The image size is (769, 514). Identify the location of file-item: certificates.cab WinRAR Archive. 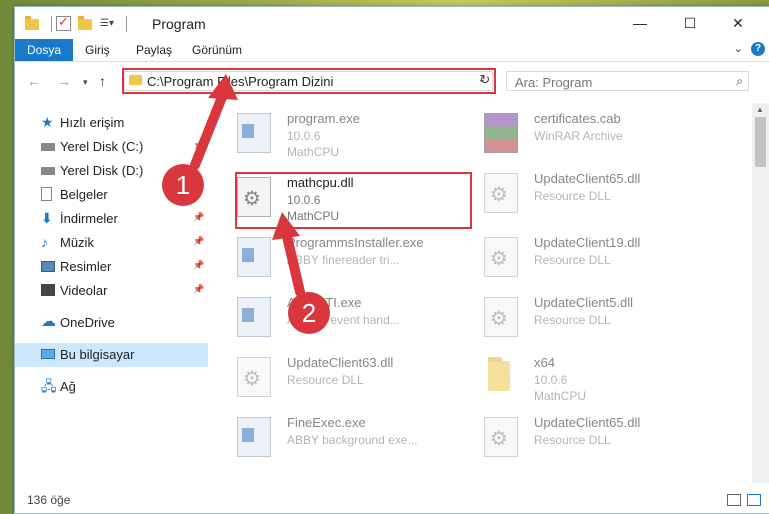
(578, 136).